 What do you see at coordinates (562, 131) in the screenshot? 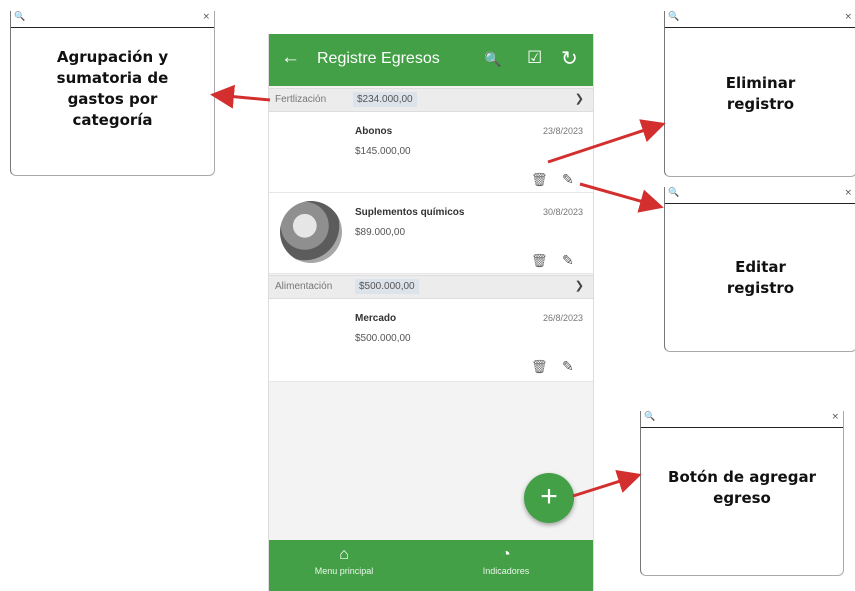
I see `expense-date: 23/8/2023` at bounding box center [562, 131].